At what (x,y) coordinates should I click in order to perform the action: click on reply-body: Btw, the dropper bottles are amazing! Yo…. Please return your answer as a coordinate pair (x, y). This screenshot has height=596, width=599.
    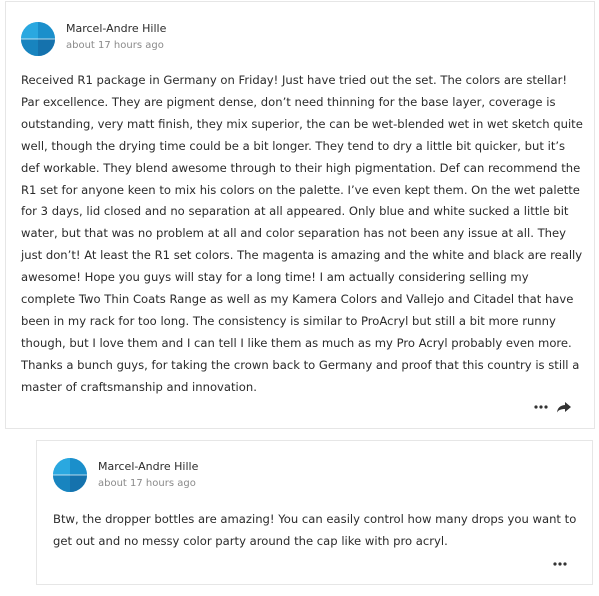
    Looking at the image, I should click on (315, 530).